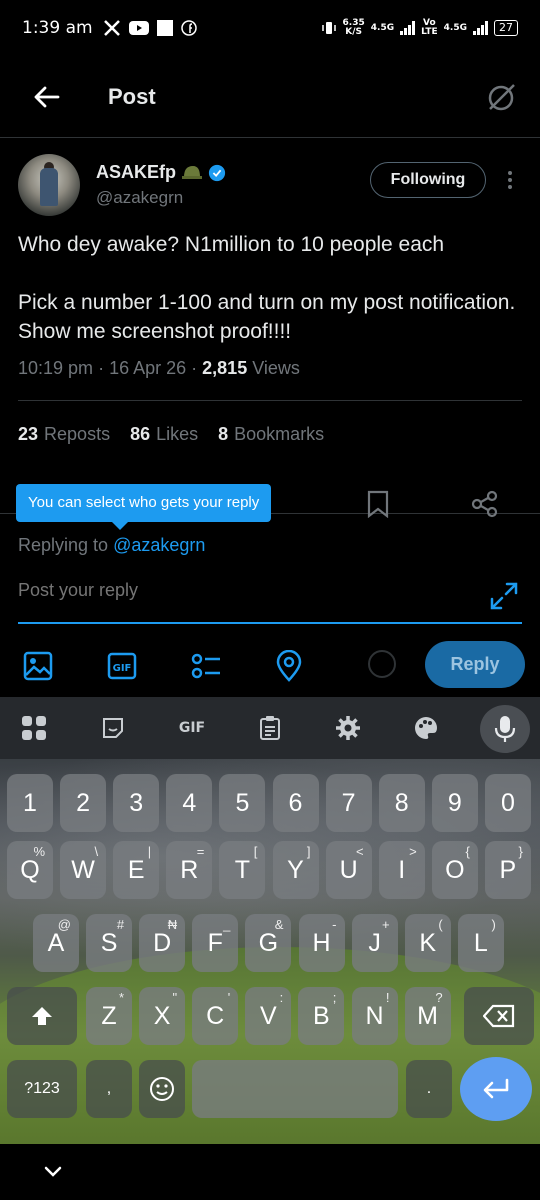 The image size is (540, 1200). What do you see at coordinates (428, 180) in the screenshot?
I see `following-button: Following` at bounding box center [428, 180].